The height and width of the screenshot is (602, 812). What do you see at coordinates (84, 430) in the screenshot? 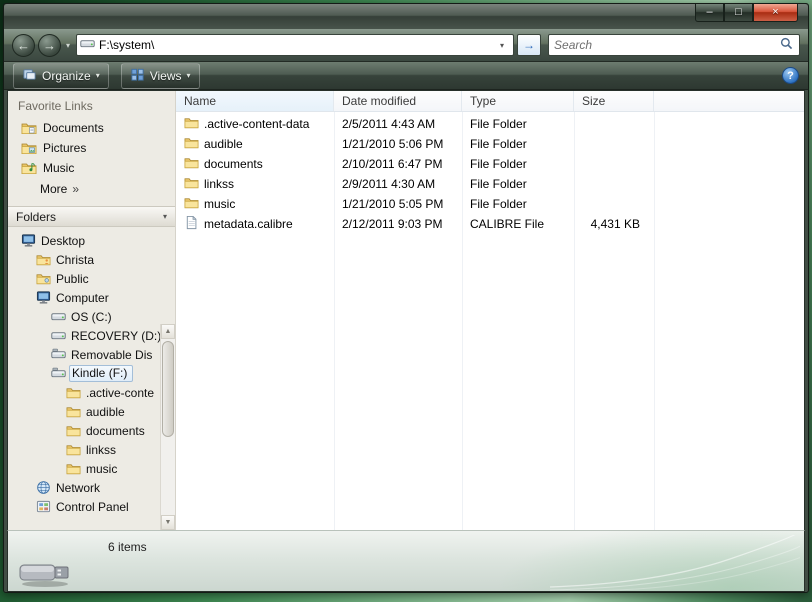
I see `tree-item-documents: documents` at bounding box center [84, 430].